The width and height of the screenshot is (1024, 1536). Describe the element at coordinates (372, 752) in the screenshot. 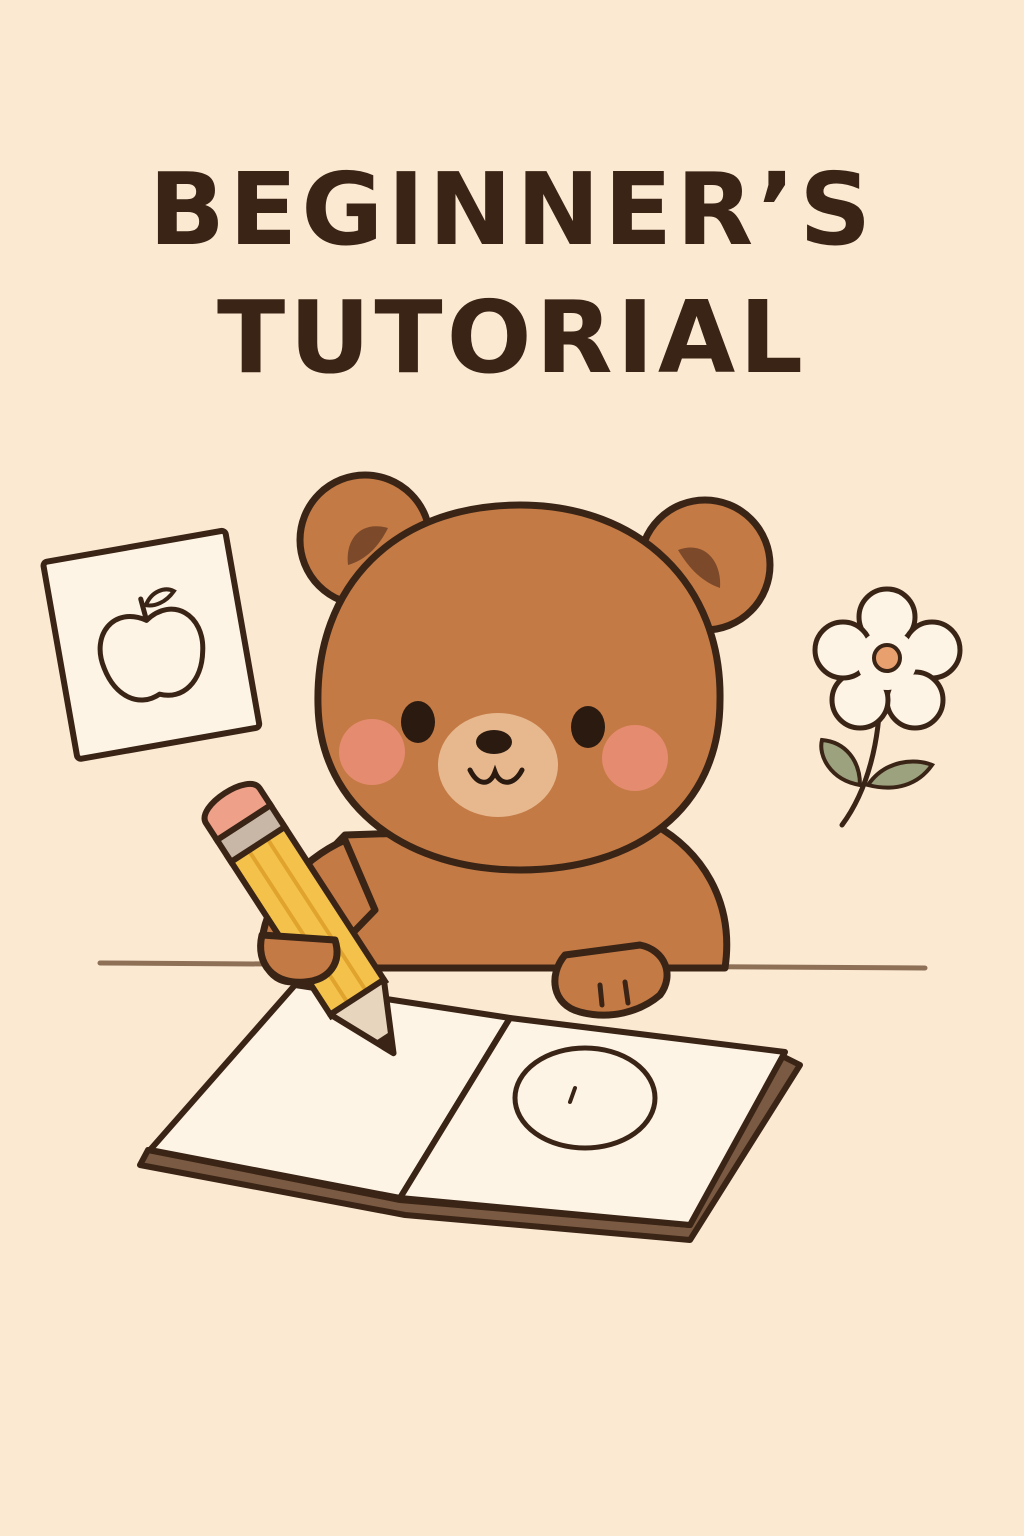

I see `bear-cheek-left` at that location.